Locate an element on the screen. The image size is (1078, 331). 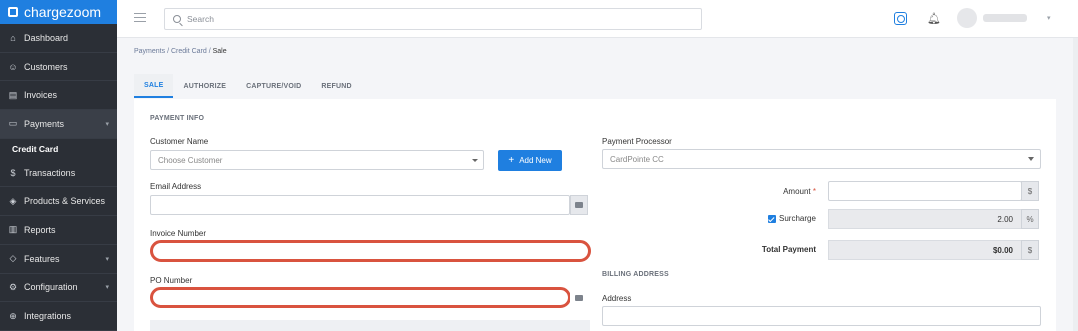
address-field is located at coordinates (821, 316).